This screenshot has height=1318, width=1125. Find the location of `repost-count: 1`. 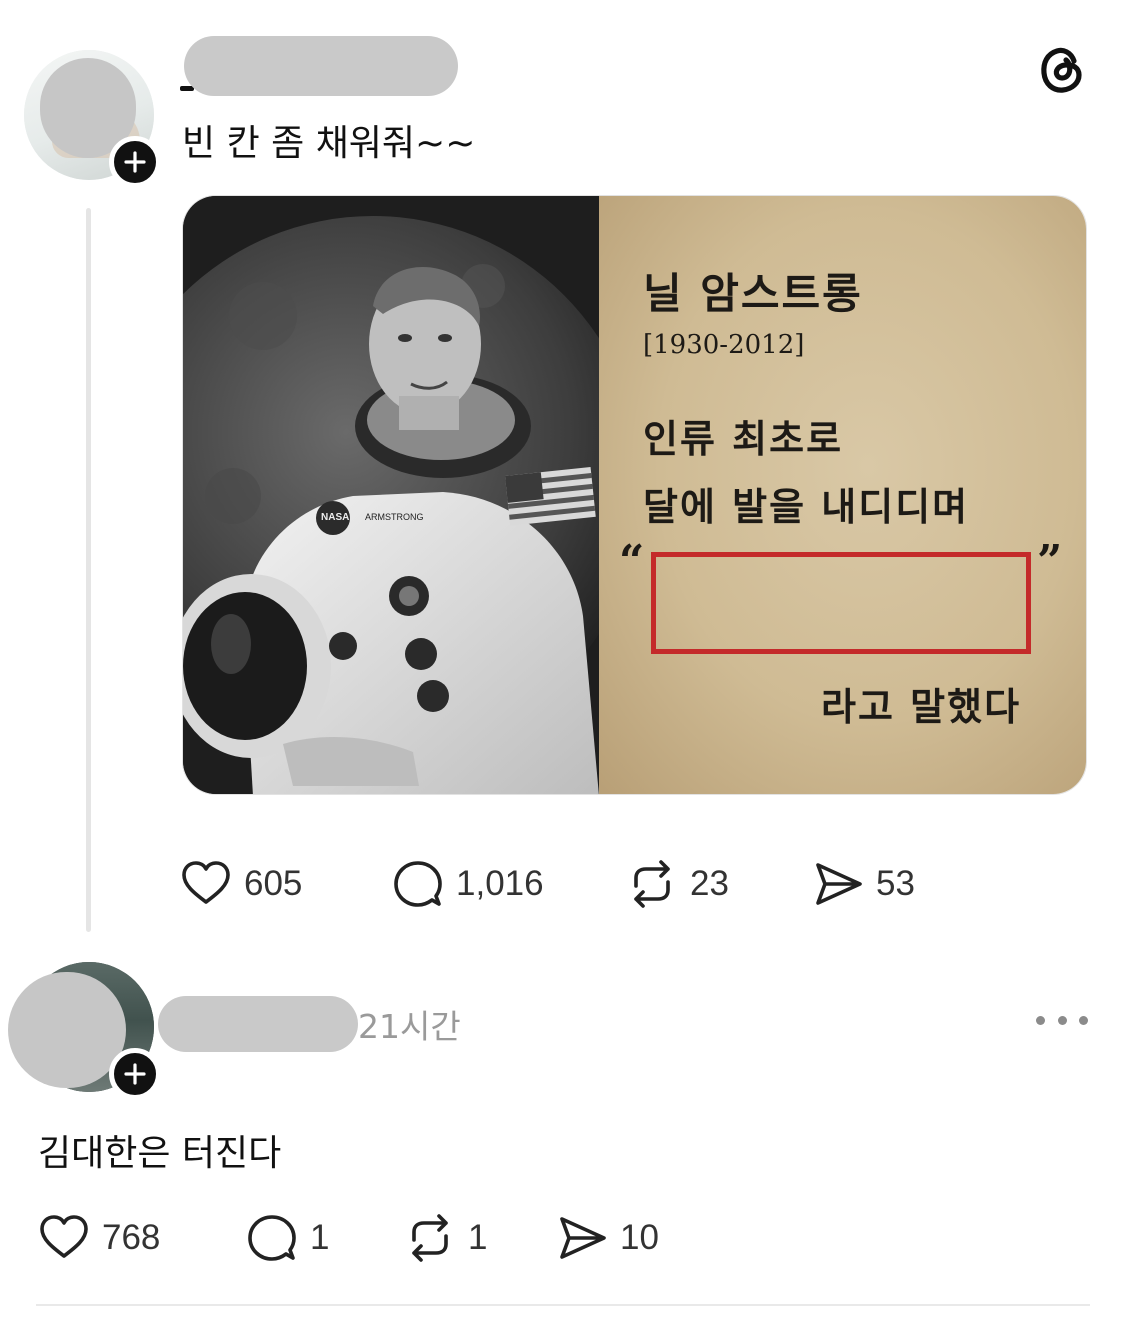

repost-count: 1 is located at coordinates (478, 1237).